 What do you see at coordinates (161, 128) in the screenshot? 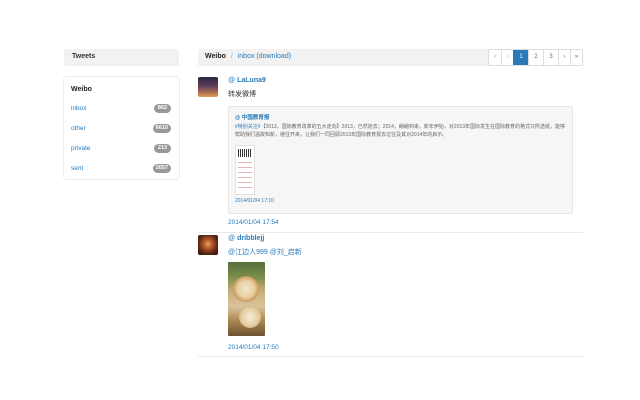
I see `count-badge: 6610` at bounding box center [161, 128].